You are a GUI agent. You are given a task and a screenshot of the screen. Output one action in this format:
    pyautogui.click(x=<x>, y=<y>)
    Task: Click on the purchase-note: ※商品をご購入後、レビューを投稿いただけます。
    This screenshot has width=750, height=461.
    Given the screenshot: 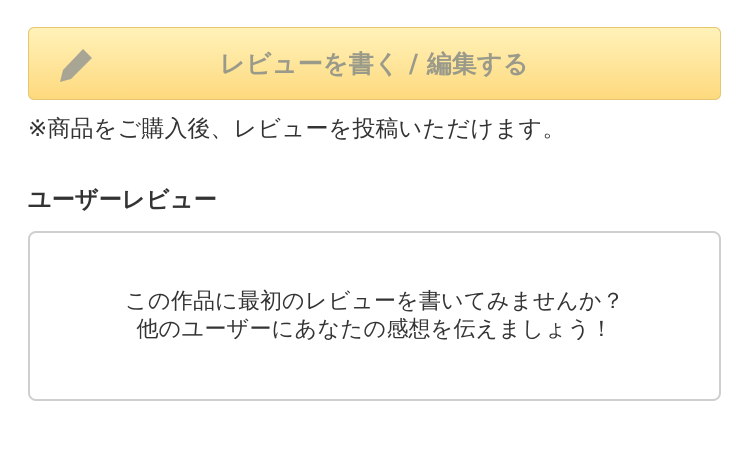 What is the action you would take?
    pyautogui.click(x=297, y=129)
    